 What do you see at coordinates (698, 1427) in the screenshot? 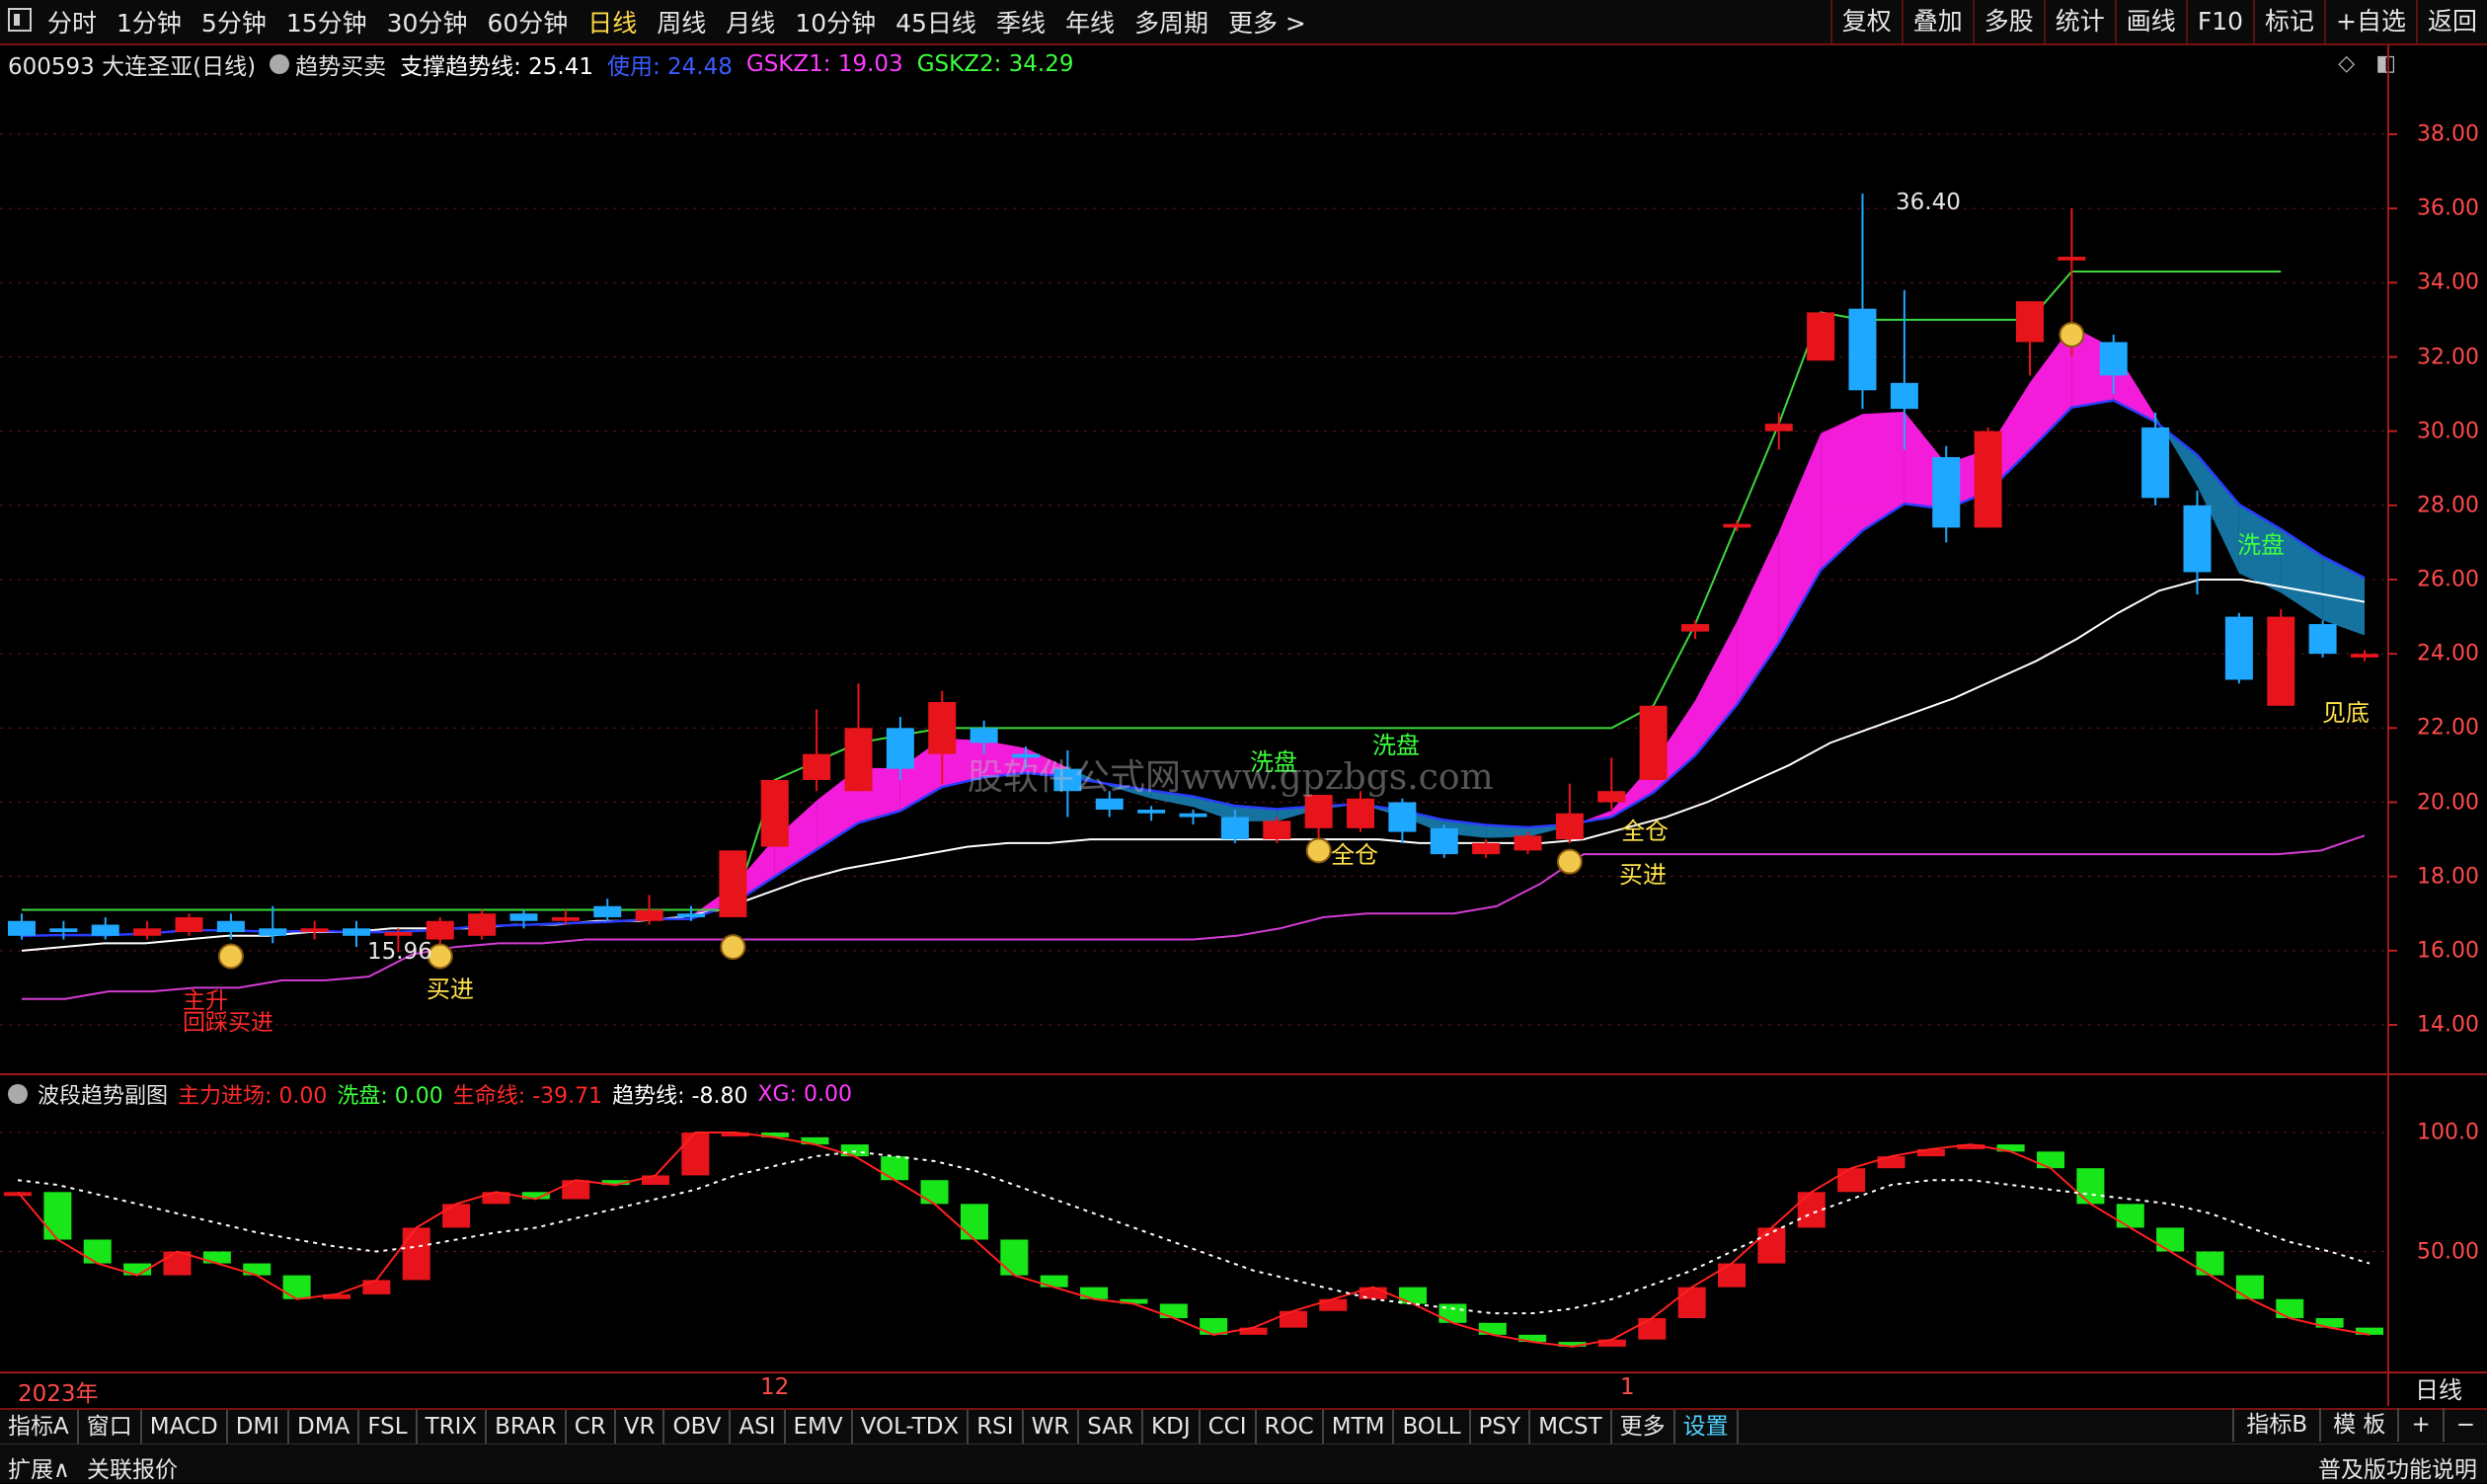
I see `indicator-tab-10: OBV` at bounding box center [698, 1427].